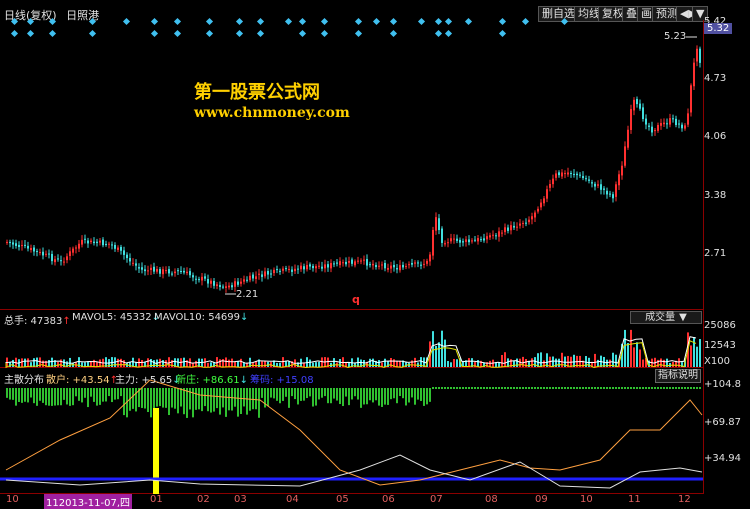 The width and height of the screenshot is (750, 509). What do you see at coordinates (666, 317) in the screenshot?
I see `indicator-select: 成交量 ▼` at bounding box center [666, 317].